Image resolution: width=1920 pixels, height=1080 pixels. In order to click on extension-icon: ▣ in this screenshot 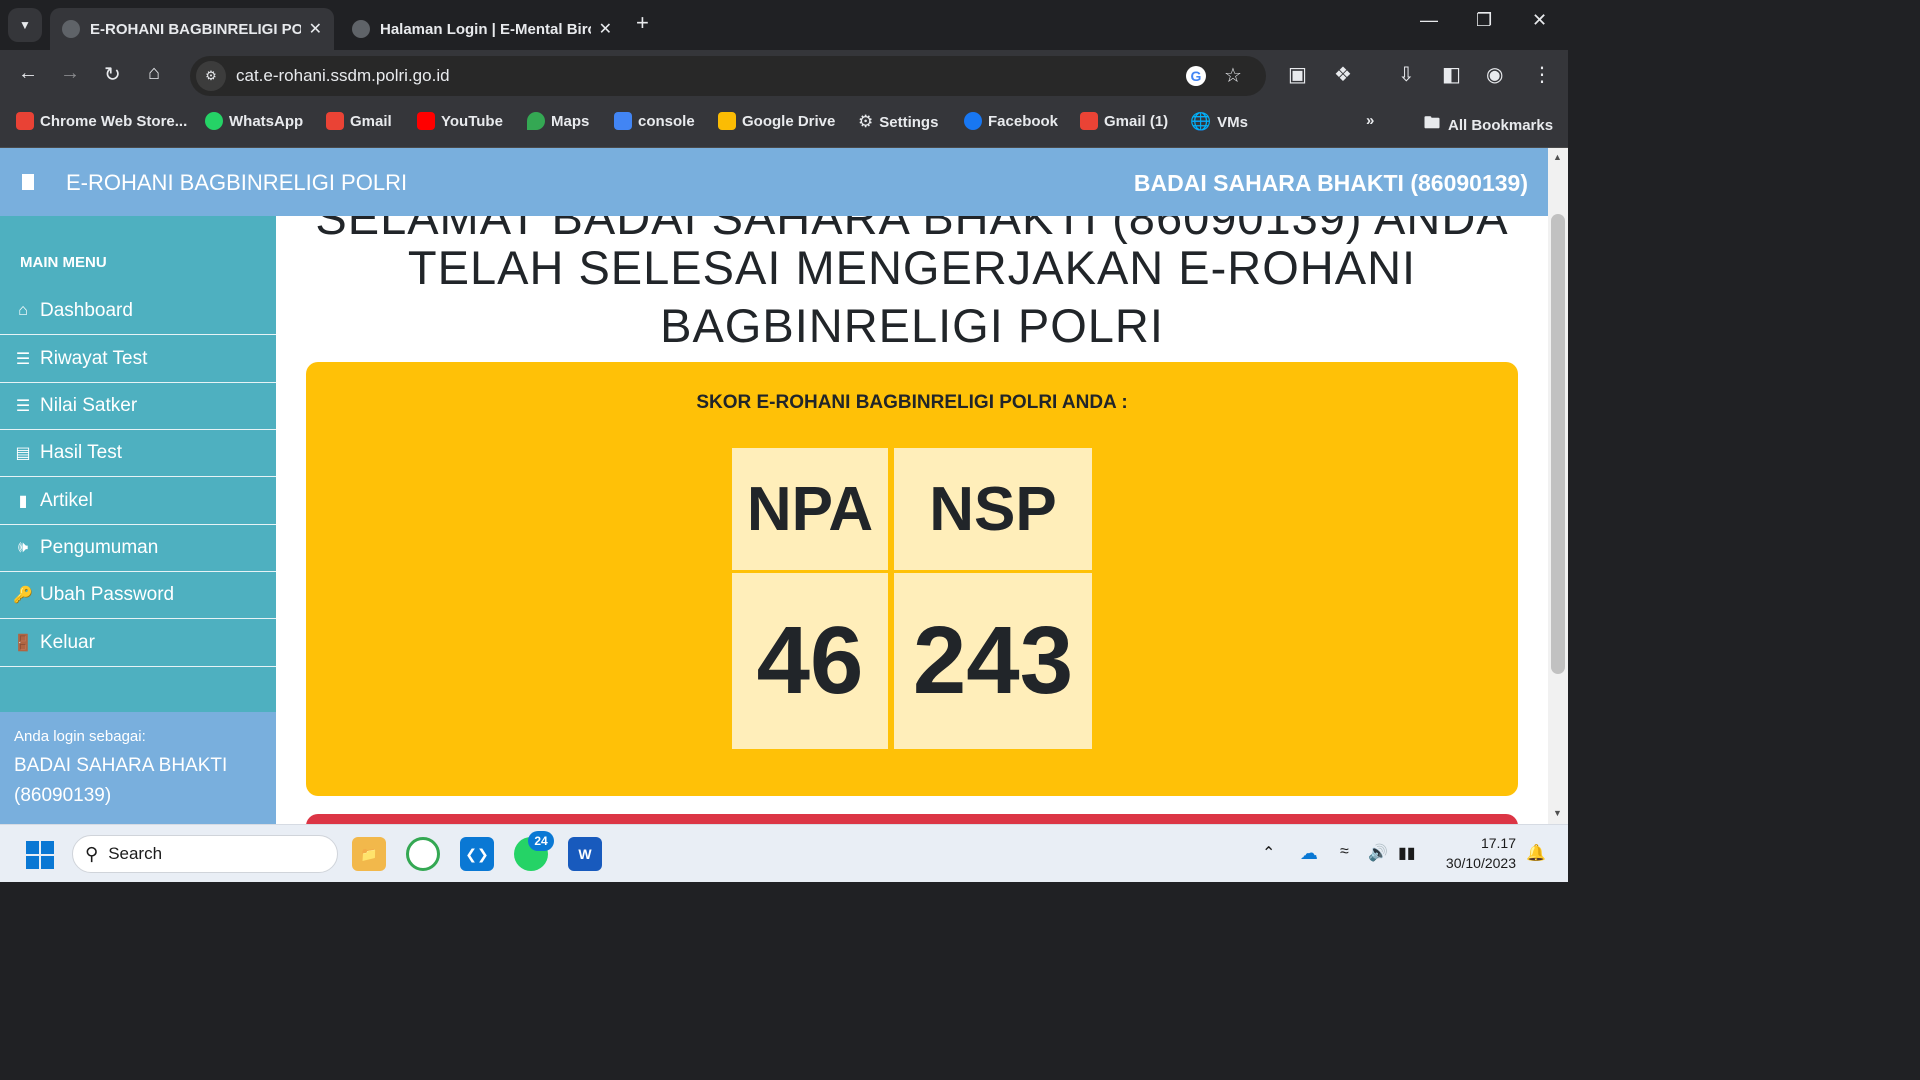, I will do `click(1297, 74)`.